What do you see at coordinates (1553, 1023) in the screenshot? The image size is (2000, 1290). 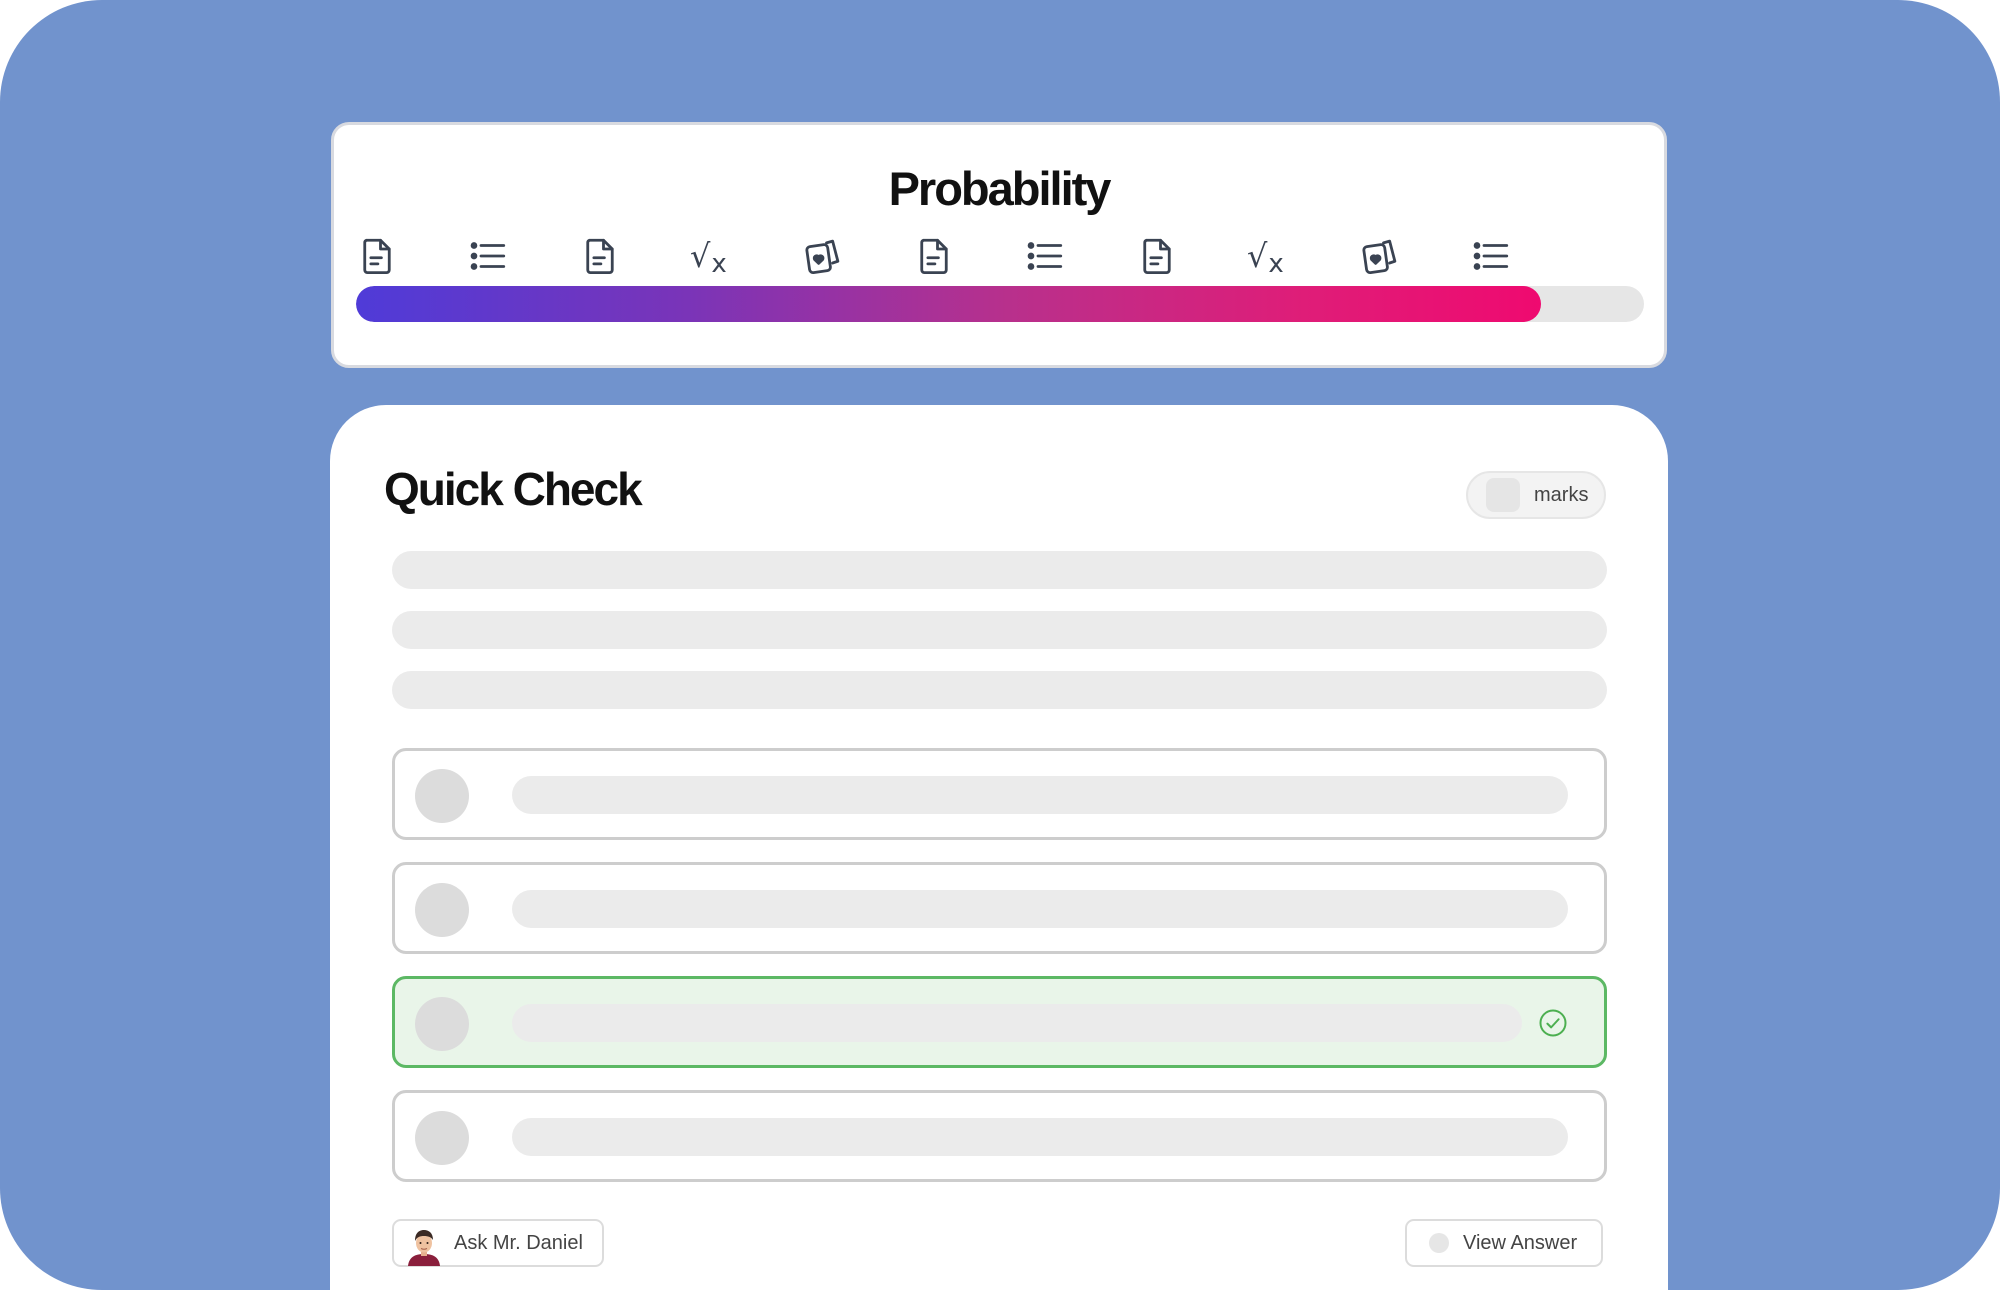 I see `check-circle-icon` at bounding box center [1553, 1023].